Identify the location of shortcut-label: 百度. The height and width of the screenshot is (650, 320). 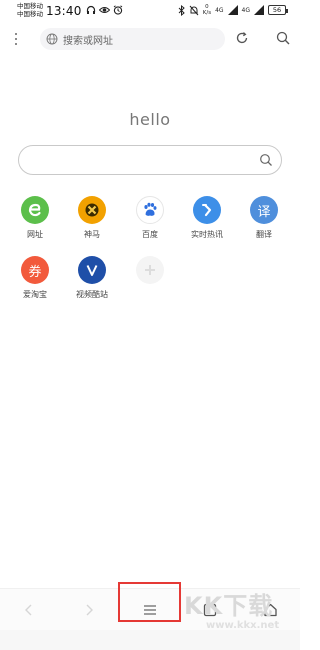
(150, 234).